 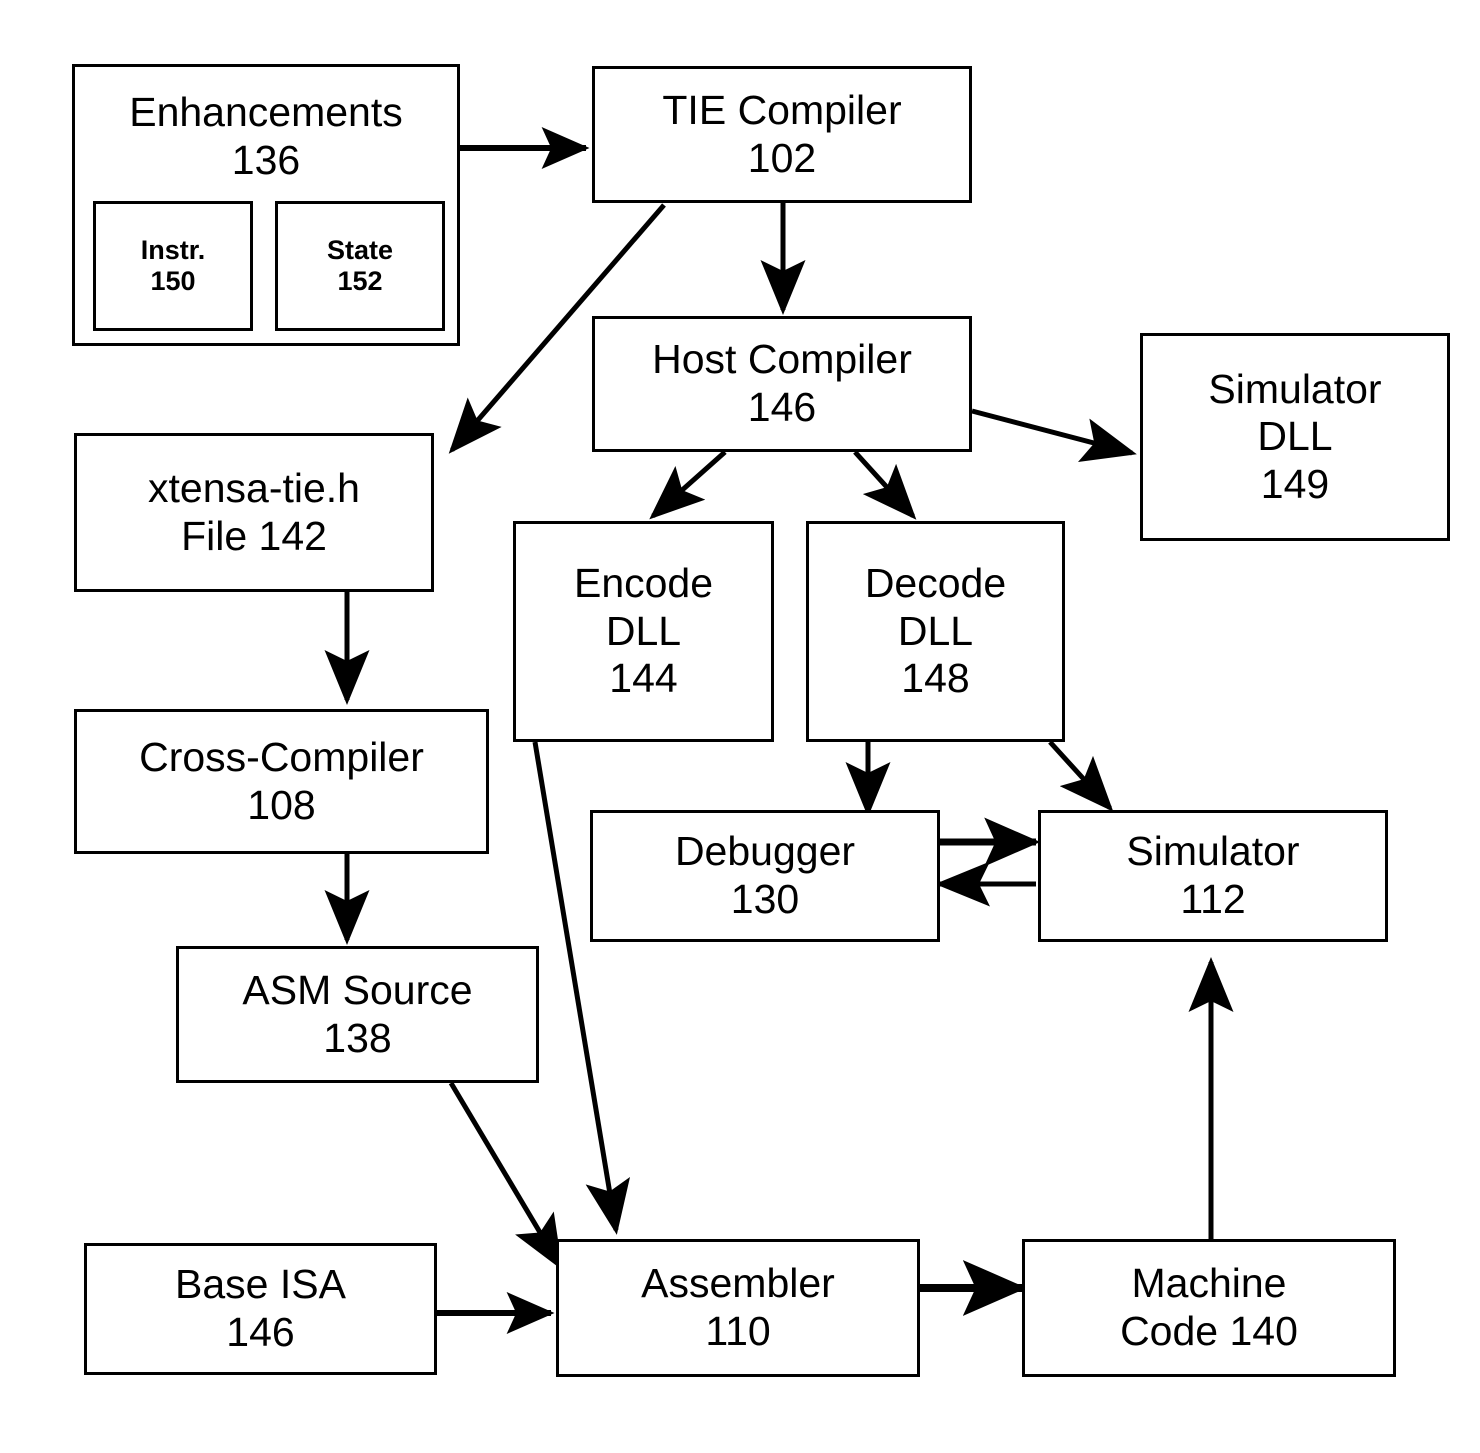 What do you see at coordinates (281, 804) in the screenshot?
I see `node-cross-compiler-label-1: 108` at bounding box center [281, 804].